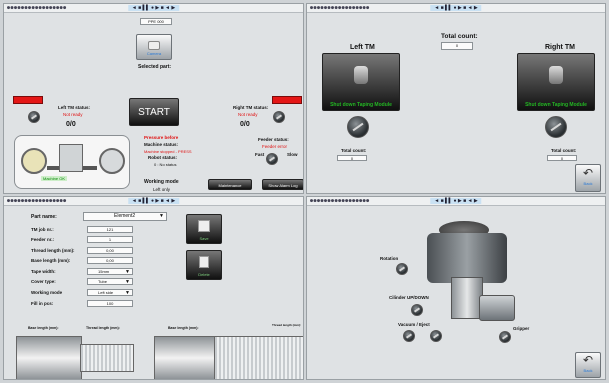 Image resolution: width=609 pixels, height=383 pixels. Describe the element at coordinates (156, 21) in the screenshot. I see `top-id-field: PPE 000` at that location.